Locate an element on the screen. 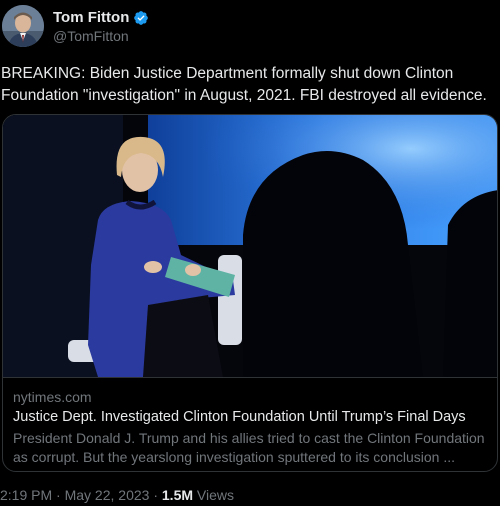  tweet-time: 2:19 PM is located at coordinates (26, 495).